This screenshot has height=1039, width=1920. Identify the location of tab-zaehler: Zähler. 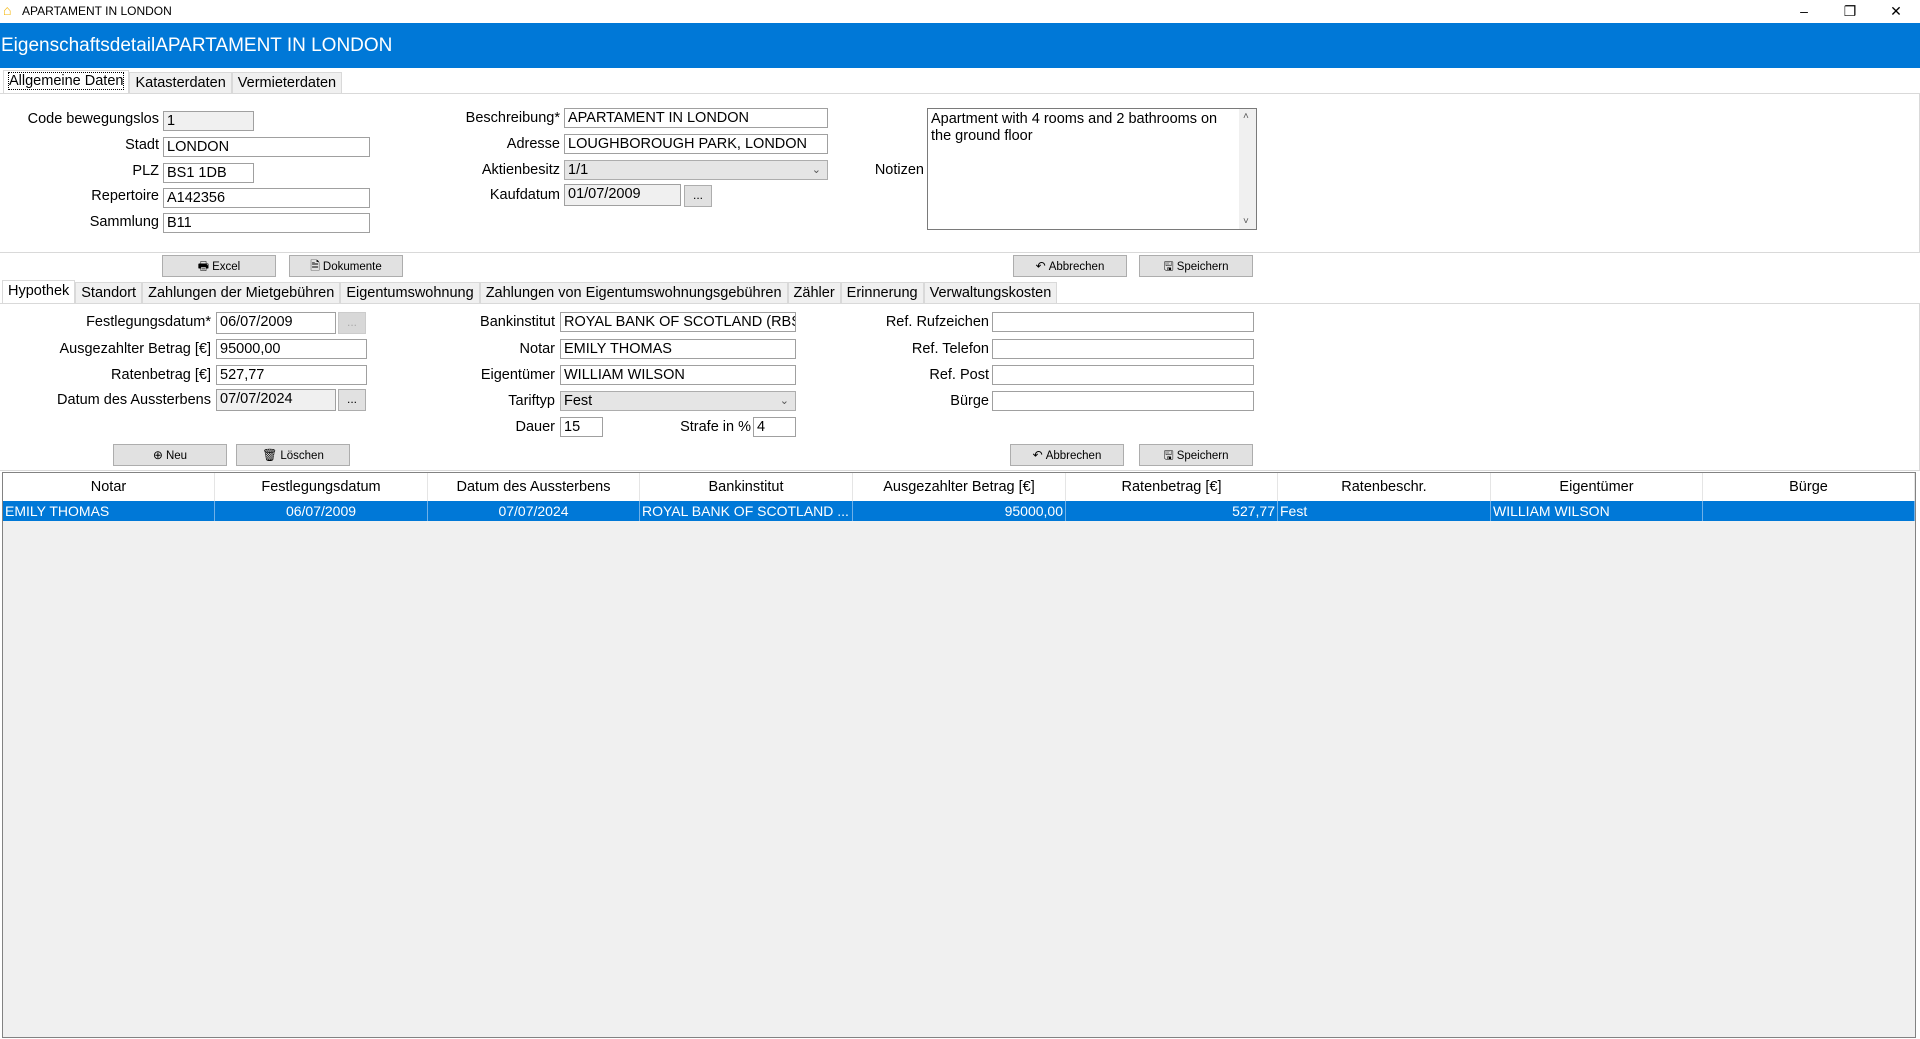
(814, 293).